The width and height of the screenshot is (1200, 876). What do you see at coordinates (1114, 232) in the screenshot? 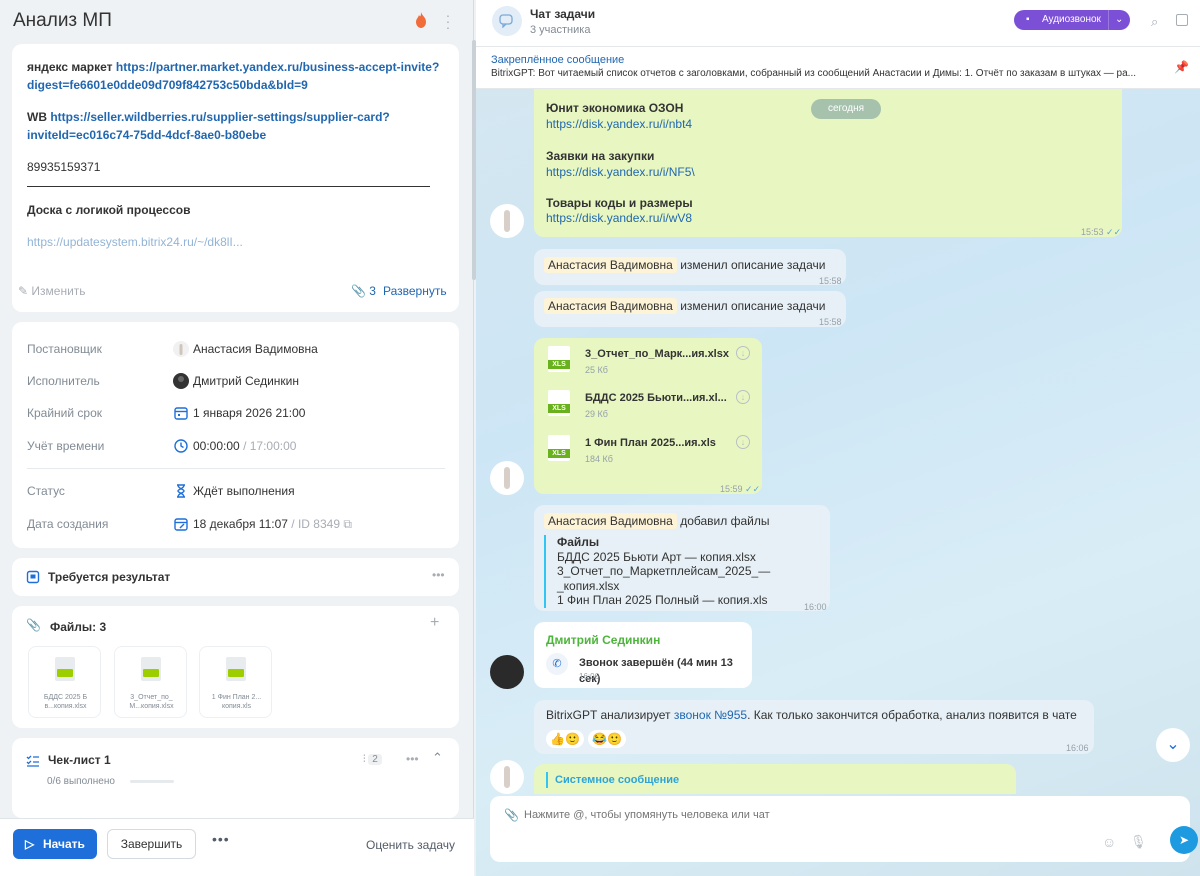
I see `read-check-icon: ✓✓` at bounding box center [1114, 232].